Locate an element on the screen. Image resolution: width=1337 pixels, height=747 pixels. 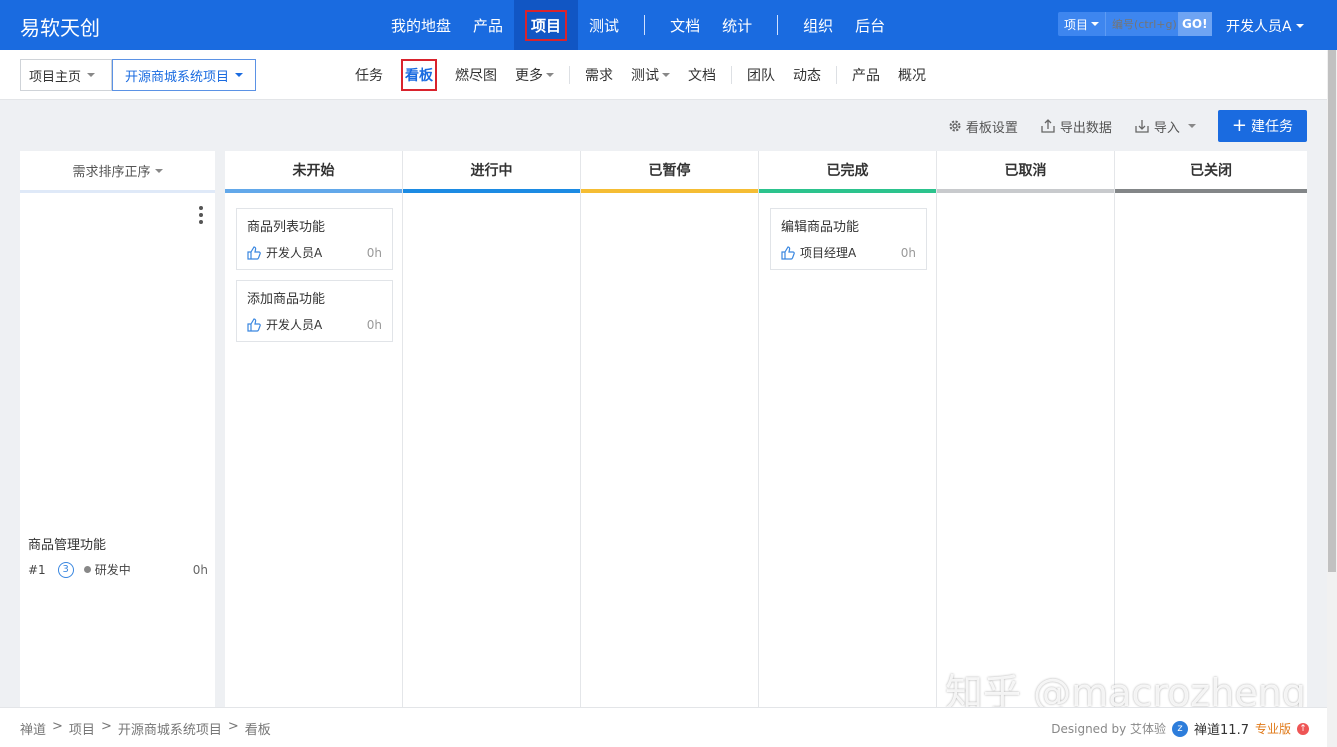
column-todo: 未开始 商品列表功能 开发人员A 0h 添加商品功能 开发人员A 0h is located at coordinates (314, 429).